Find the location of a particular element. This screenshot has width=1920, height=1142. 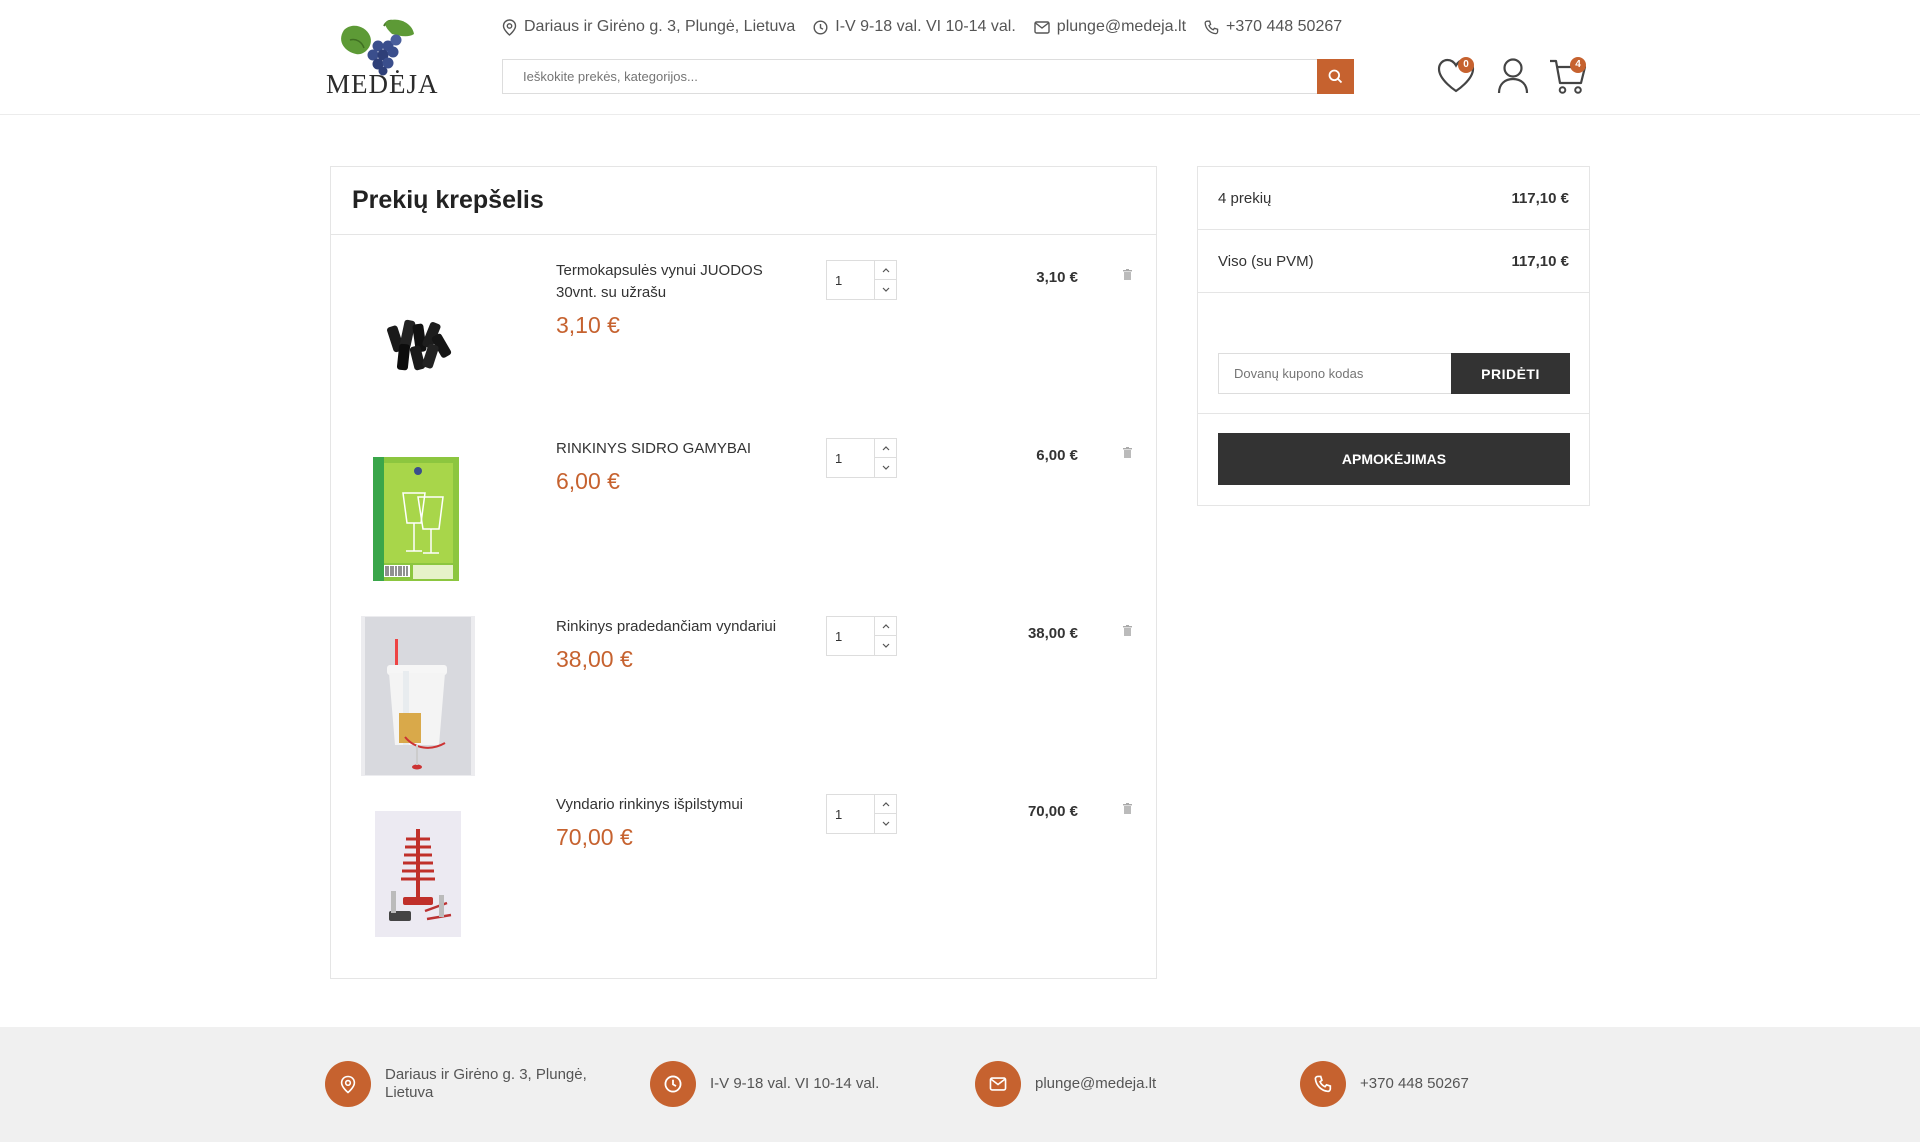

cart-header: Prekių krepšelis is located at coordinates (743, 201).